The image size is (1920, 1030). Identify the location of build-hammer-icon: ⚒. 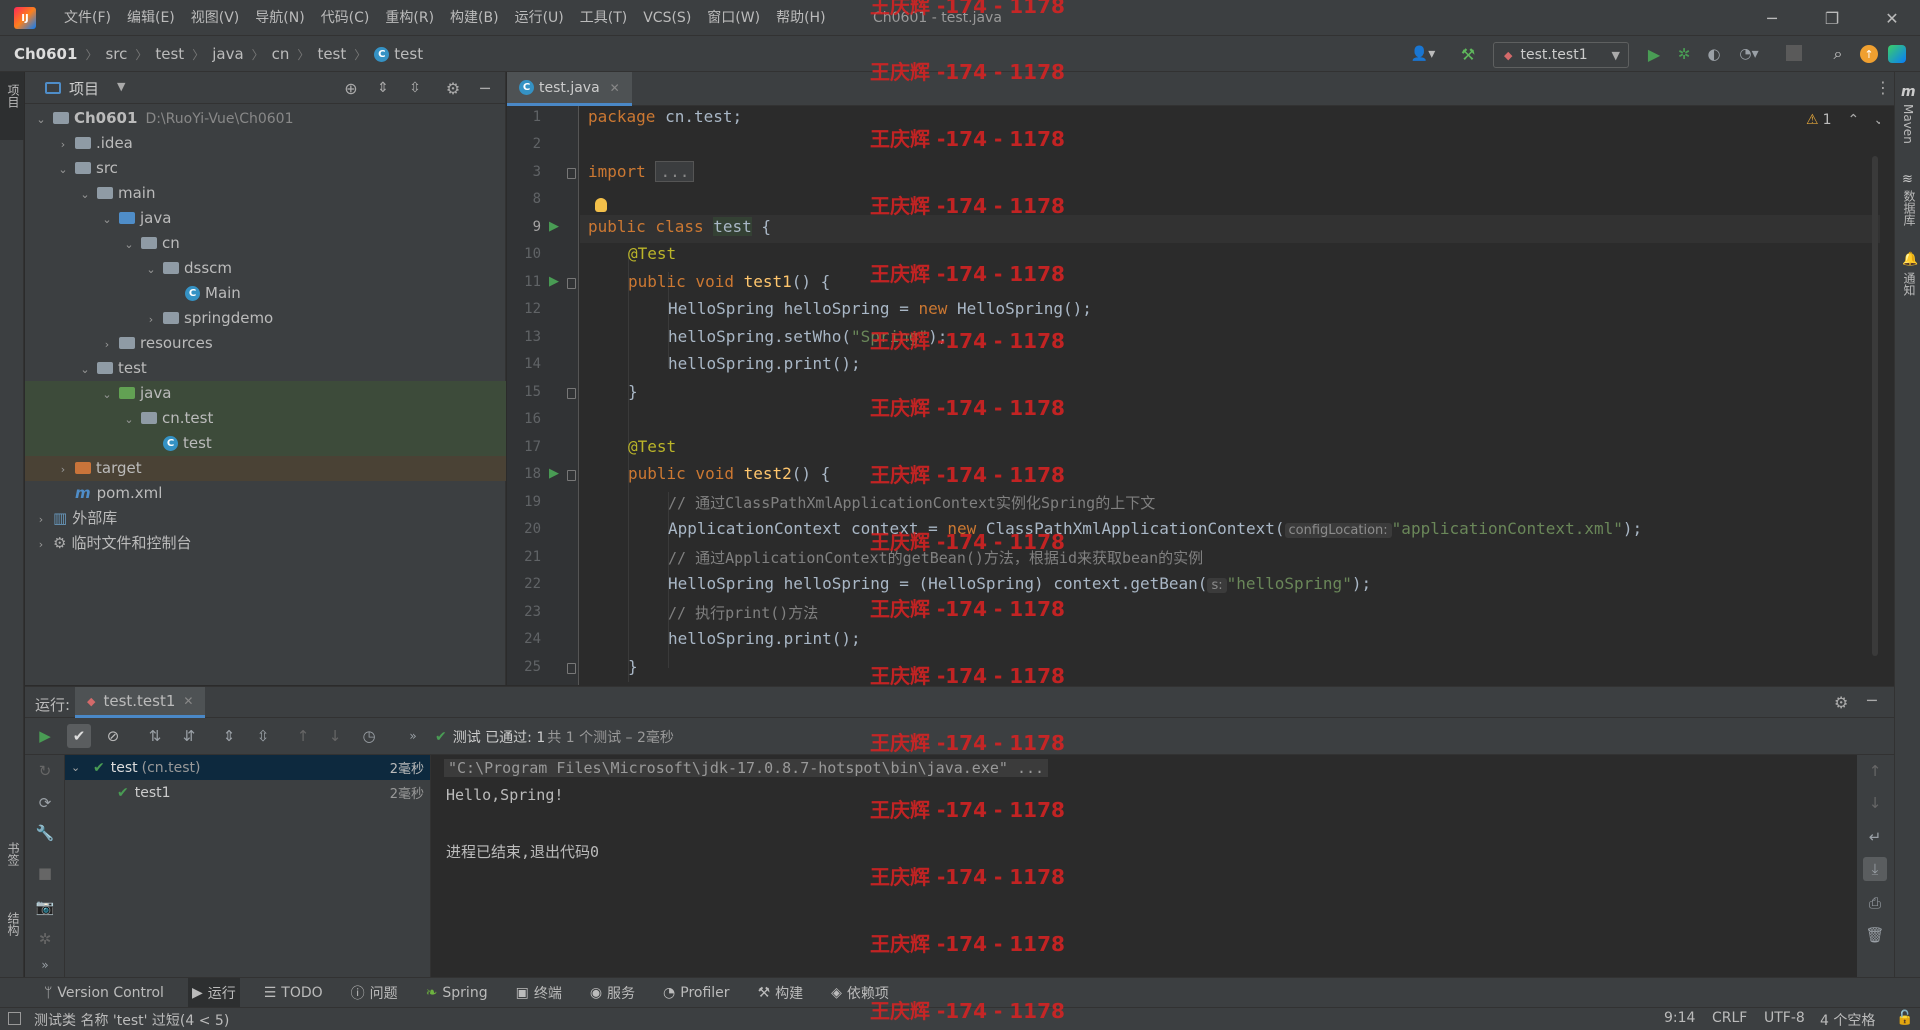
(1468, 54).